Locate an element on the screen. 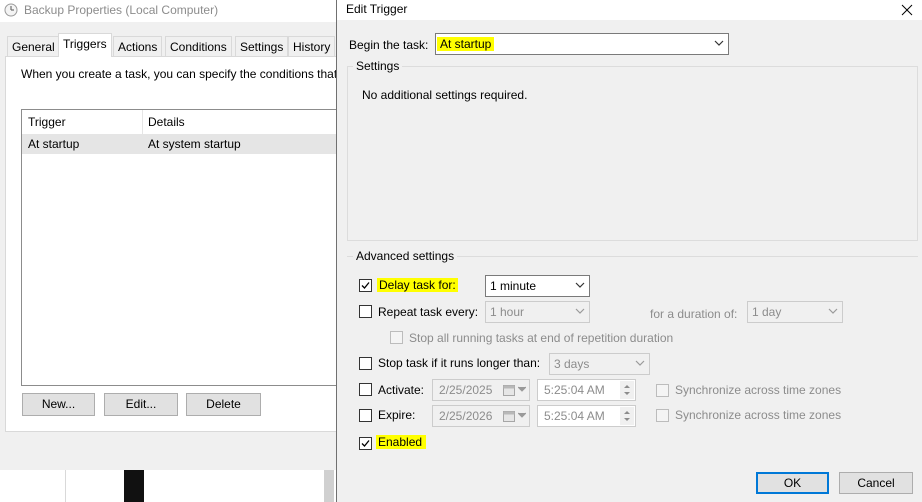  tab-actions: Actions is located at coordinates (138, 46).